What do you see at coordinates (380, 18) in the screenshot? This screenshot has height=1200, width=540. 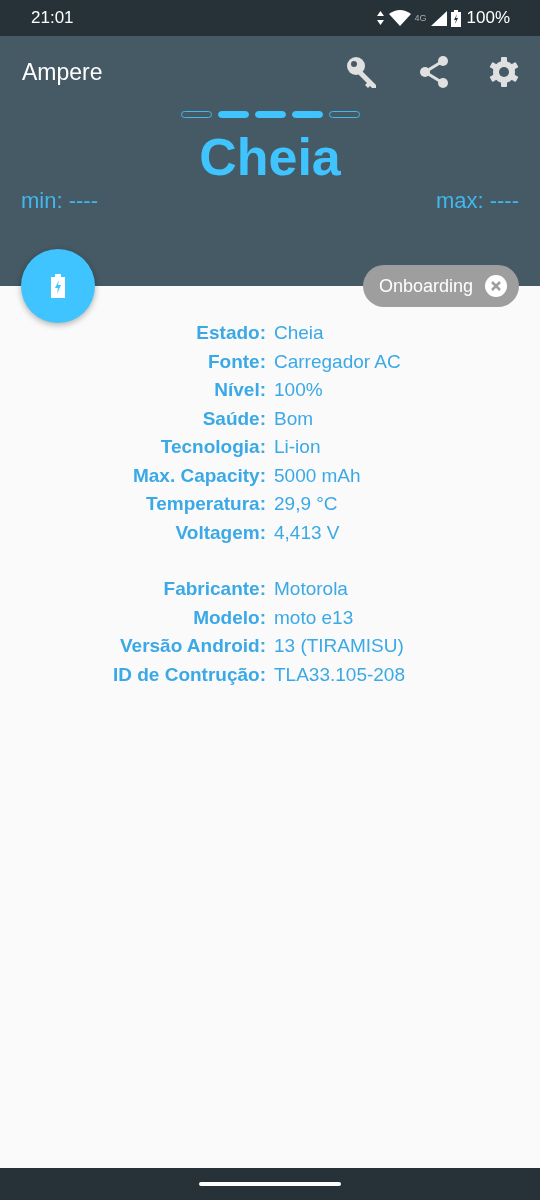 I see `data-arrows-icon` at bounding box center [380, 18].